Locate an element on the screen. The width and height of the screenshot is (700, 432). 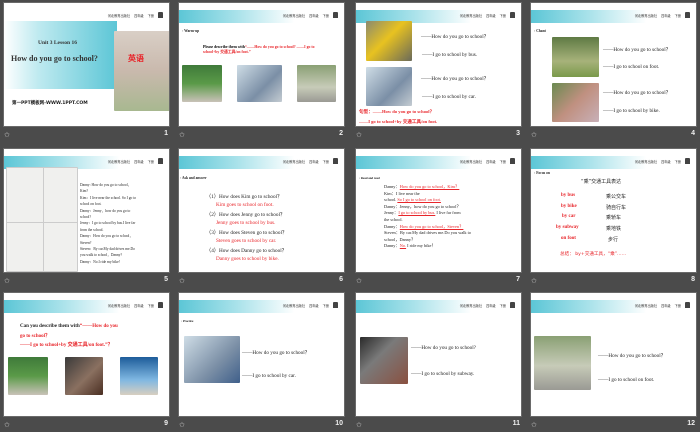
phrase-cn: 步行 is located at coordinates (613, 240).